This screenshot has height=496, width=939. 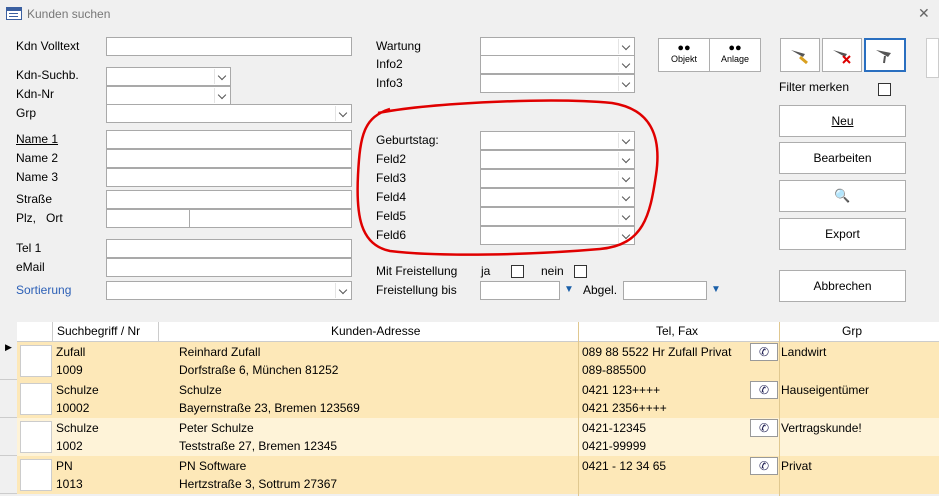 What do you see at coordinates (852, 331) in the screenshot?
I see `header-grp: Grp` at bounding box center [852, 331].